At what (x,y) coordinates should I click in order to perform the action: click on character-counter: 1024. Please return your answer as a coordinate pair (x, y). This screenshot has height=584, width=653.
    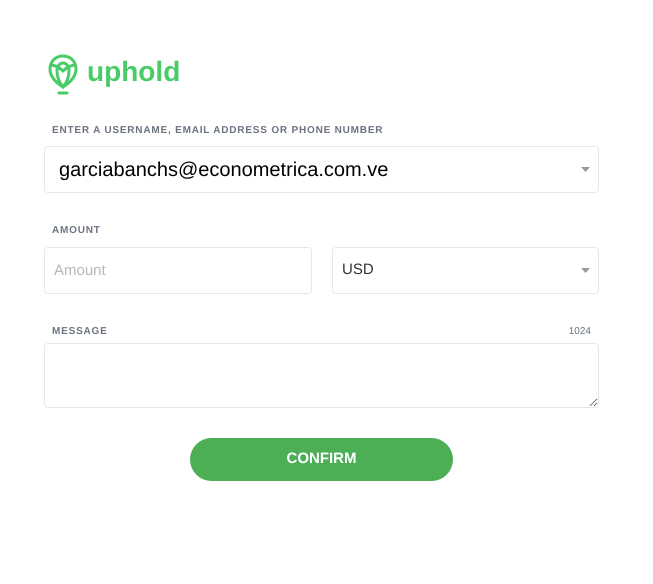
    Looking at the image, I should click on (580, 332).